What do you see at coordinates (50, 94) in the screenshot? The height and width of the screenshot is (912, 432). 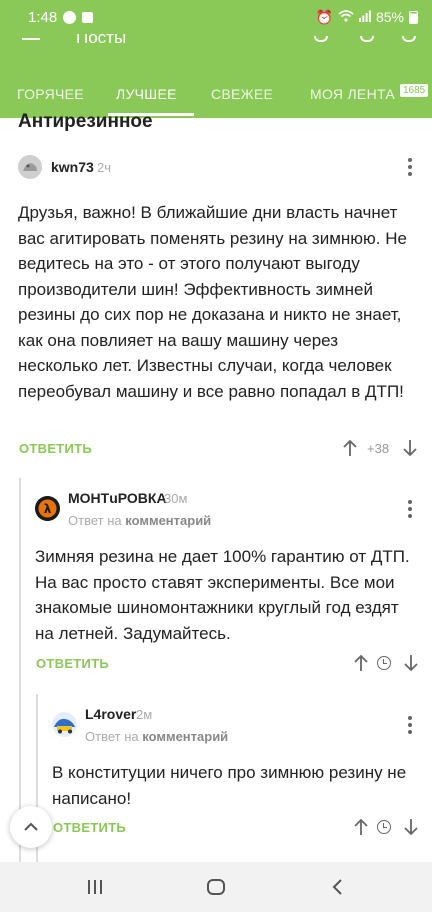 I see `tab-hot: ГОРЯЧЕЕ` at bounding box center [50, 94].